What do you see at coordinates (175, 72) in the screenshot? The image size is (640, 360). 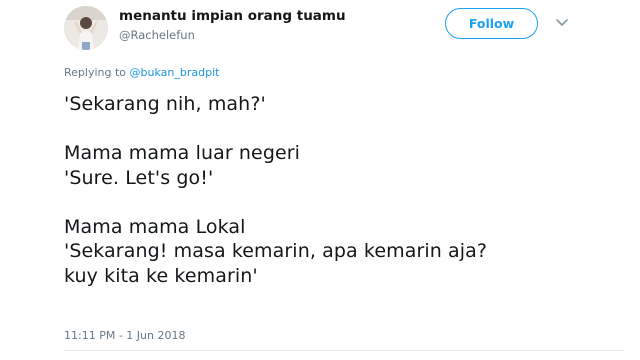 I see `reply-mention-link: @bukan_bradpit` at bounding box center [175, 72].